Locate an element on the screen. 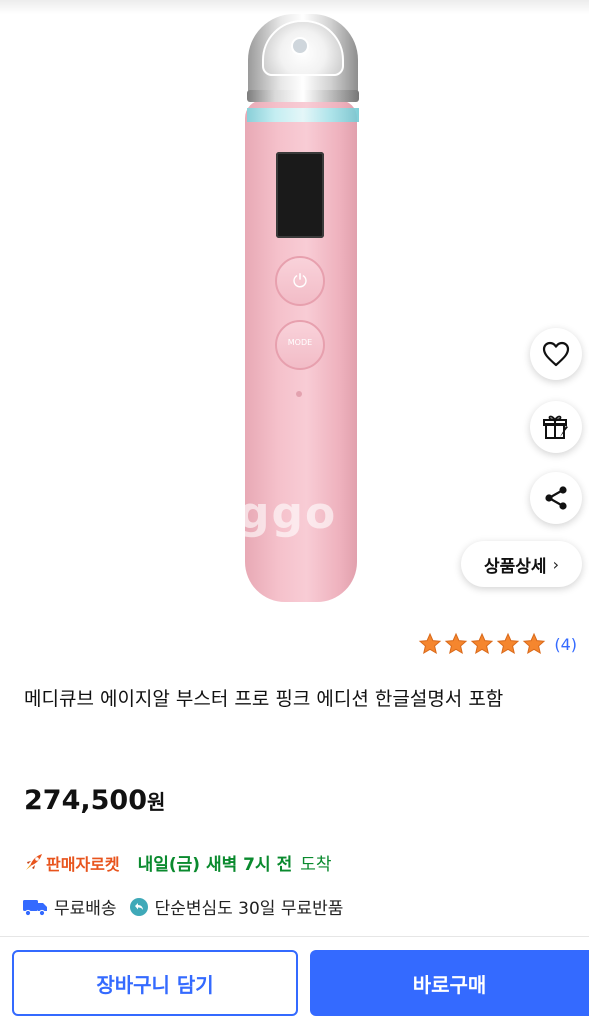  power-icon: ⏻ is located at coordinates (300, 281).